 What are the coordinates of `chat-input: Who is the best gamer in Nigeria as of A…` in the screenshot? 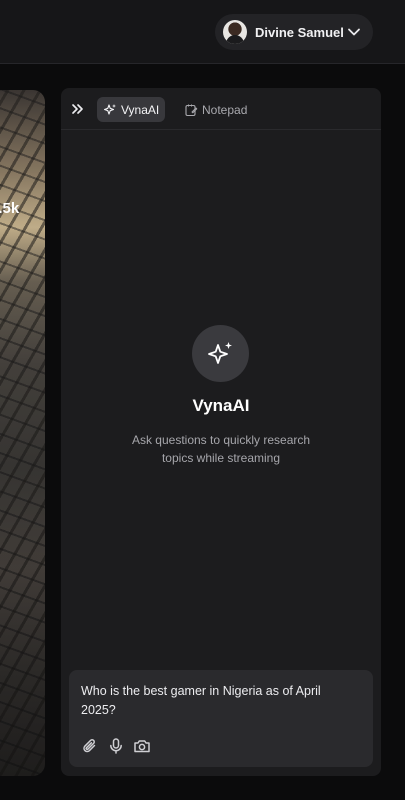 It's located at (216, 701).